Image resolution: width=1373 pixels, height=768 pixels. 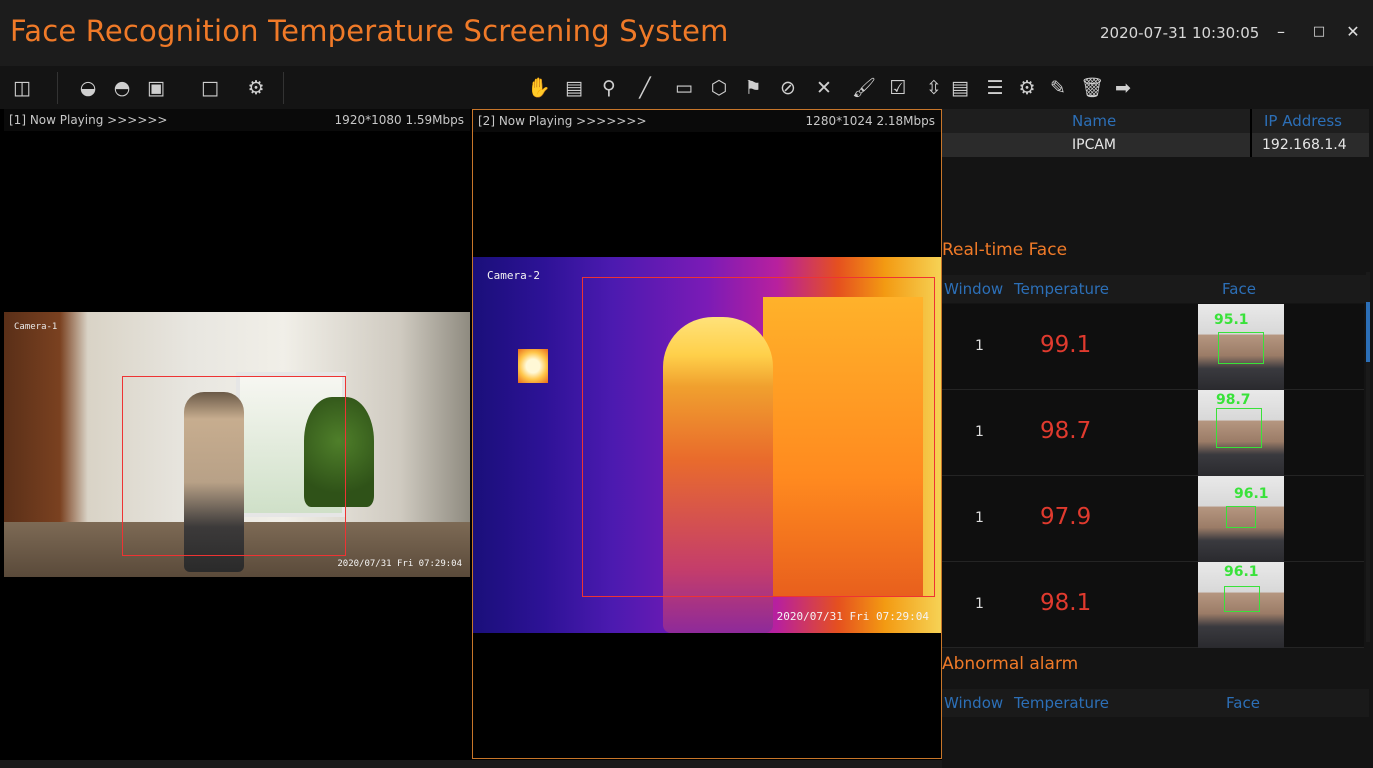 What do you see at coordinates (122, 88) in the screenshot?
I see `camera-off-icon: ◓` at bounding box center [122, 88].